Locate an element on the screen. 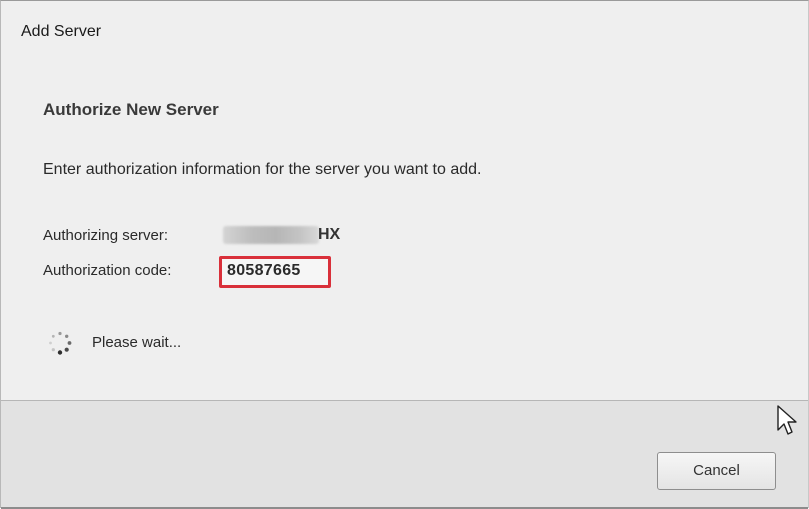 Image resolution: width=809 pixels, height=509 pixels. page-heading: Authorize New Server is located at coordinates (131, 109).